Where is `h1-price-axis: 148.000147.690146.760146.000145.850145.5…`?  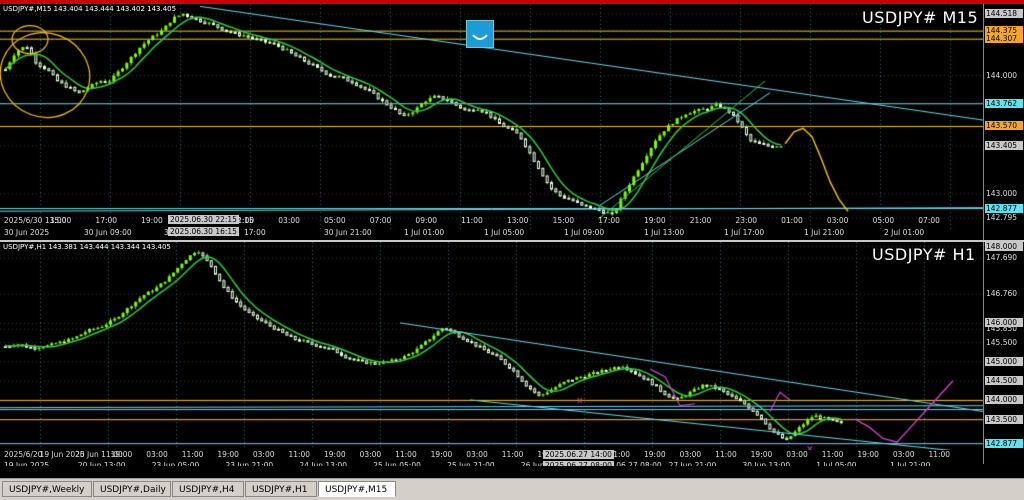 h1-price-axis: 148.000147.690146.760146.000145.850145.5… is located at coordinates (1003, 353).